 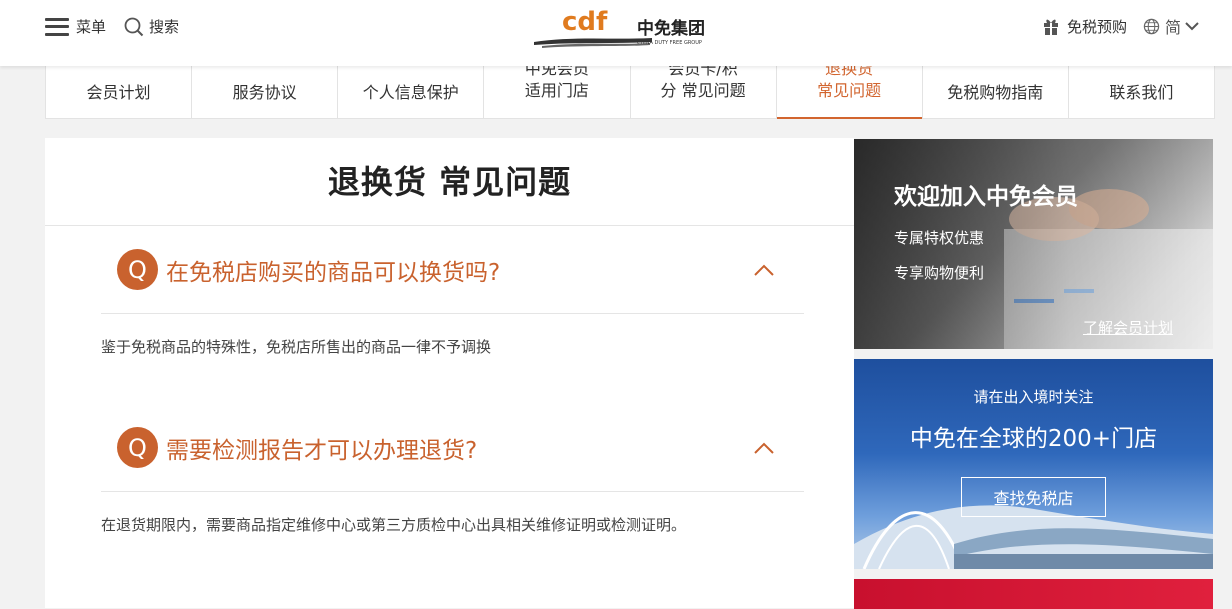 I want to click on tab-label: 免税购物指南, so click(x=995, y=92).